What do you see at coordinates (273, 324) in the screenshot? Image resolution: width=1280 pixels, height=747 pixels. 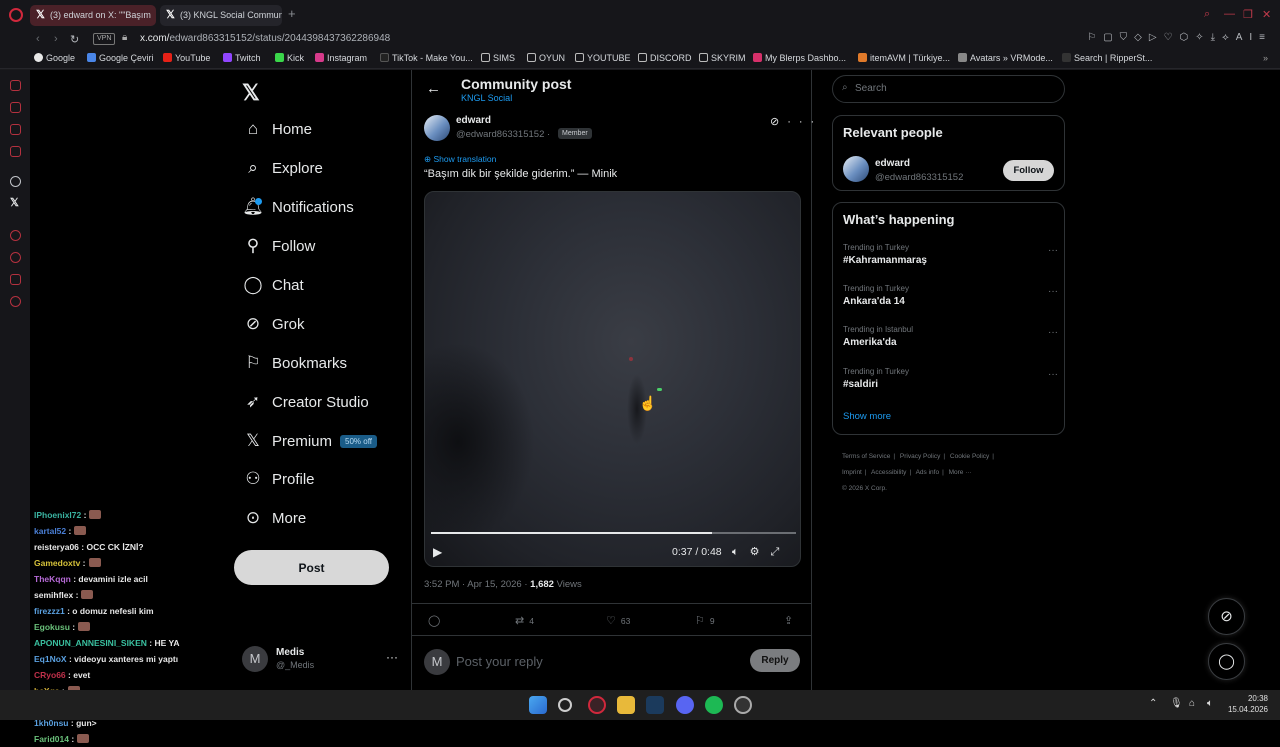 I see `nav-grok: ⊘ Grok` at bounding box center [273, 324].